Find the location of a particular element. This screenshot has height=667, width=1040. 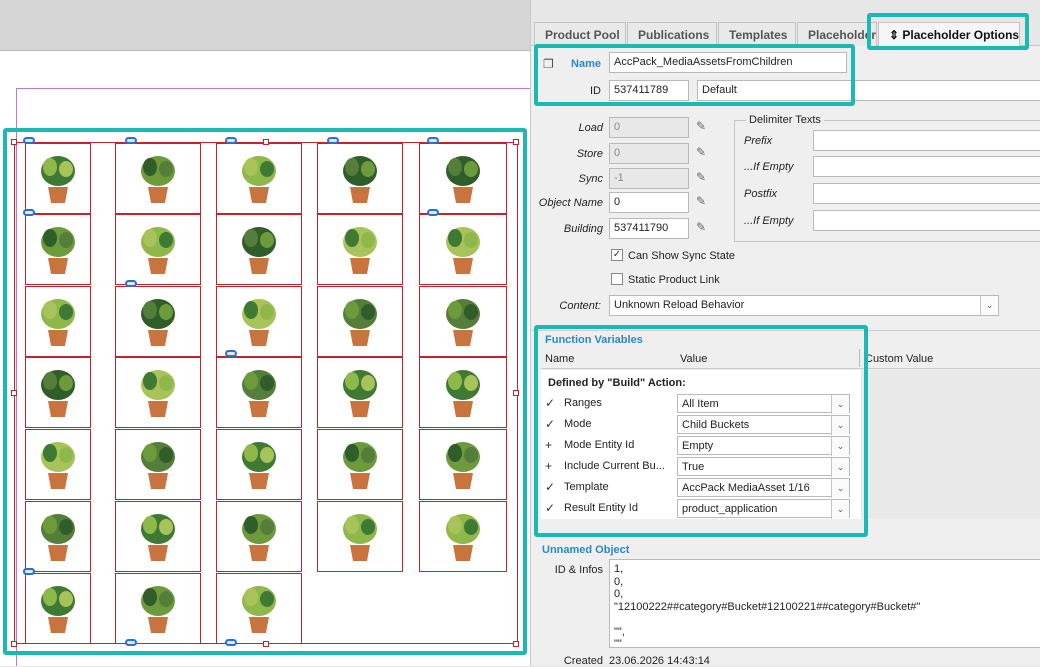

sync-edit-icon: ✎ is located at coordinates (703, 177).